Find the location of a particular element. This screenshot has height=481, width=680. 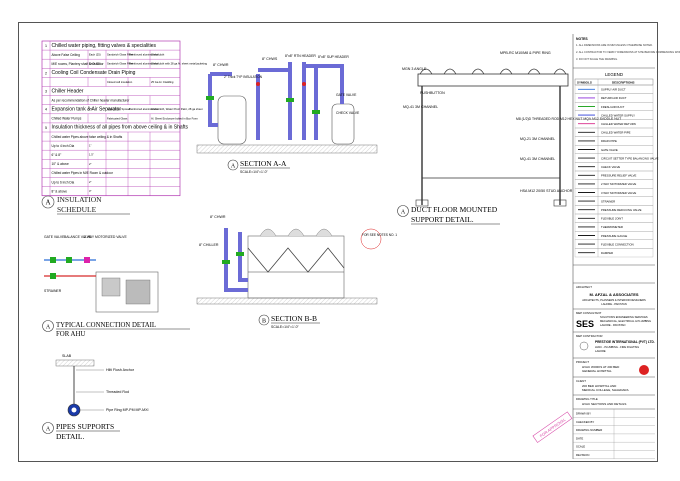

legend-item: 2 WAY MOTORIZED VALVE is located at coordinates (614, 184).